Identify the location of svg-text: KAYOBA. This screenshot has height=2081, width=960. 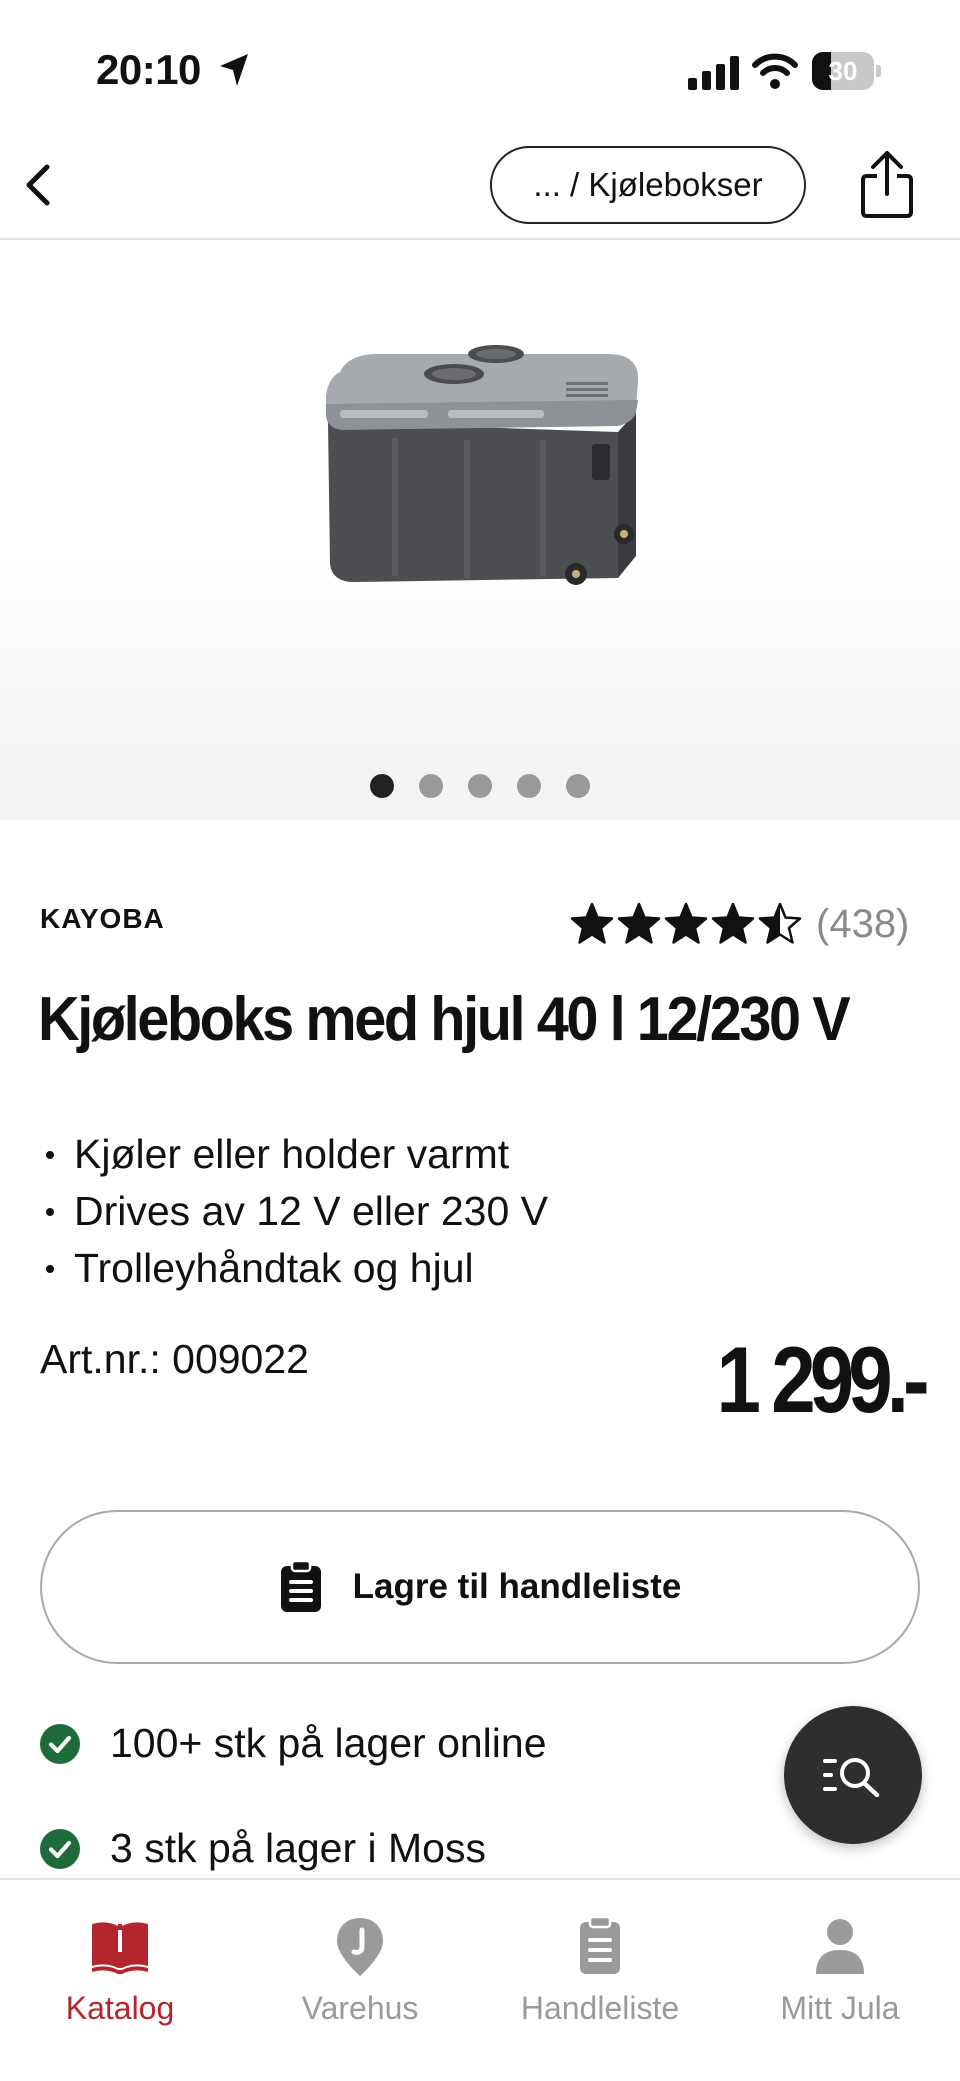
(102, 918).